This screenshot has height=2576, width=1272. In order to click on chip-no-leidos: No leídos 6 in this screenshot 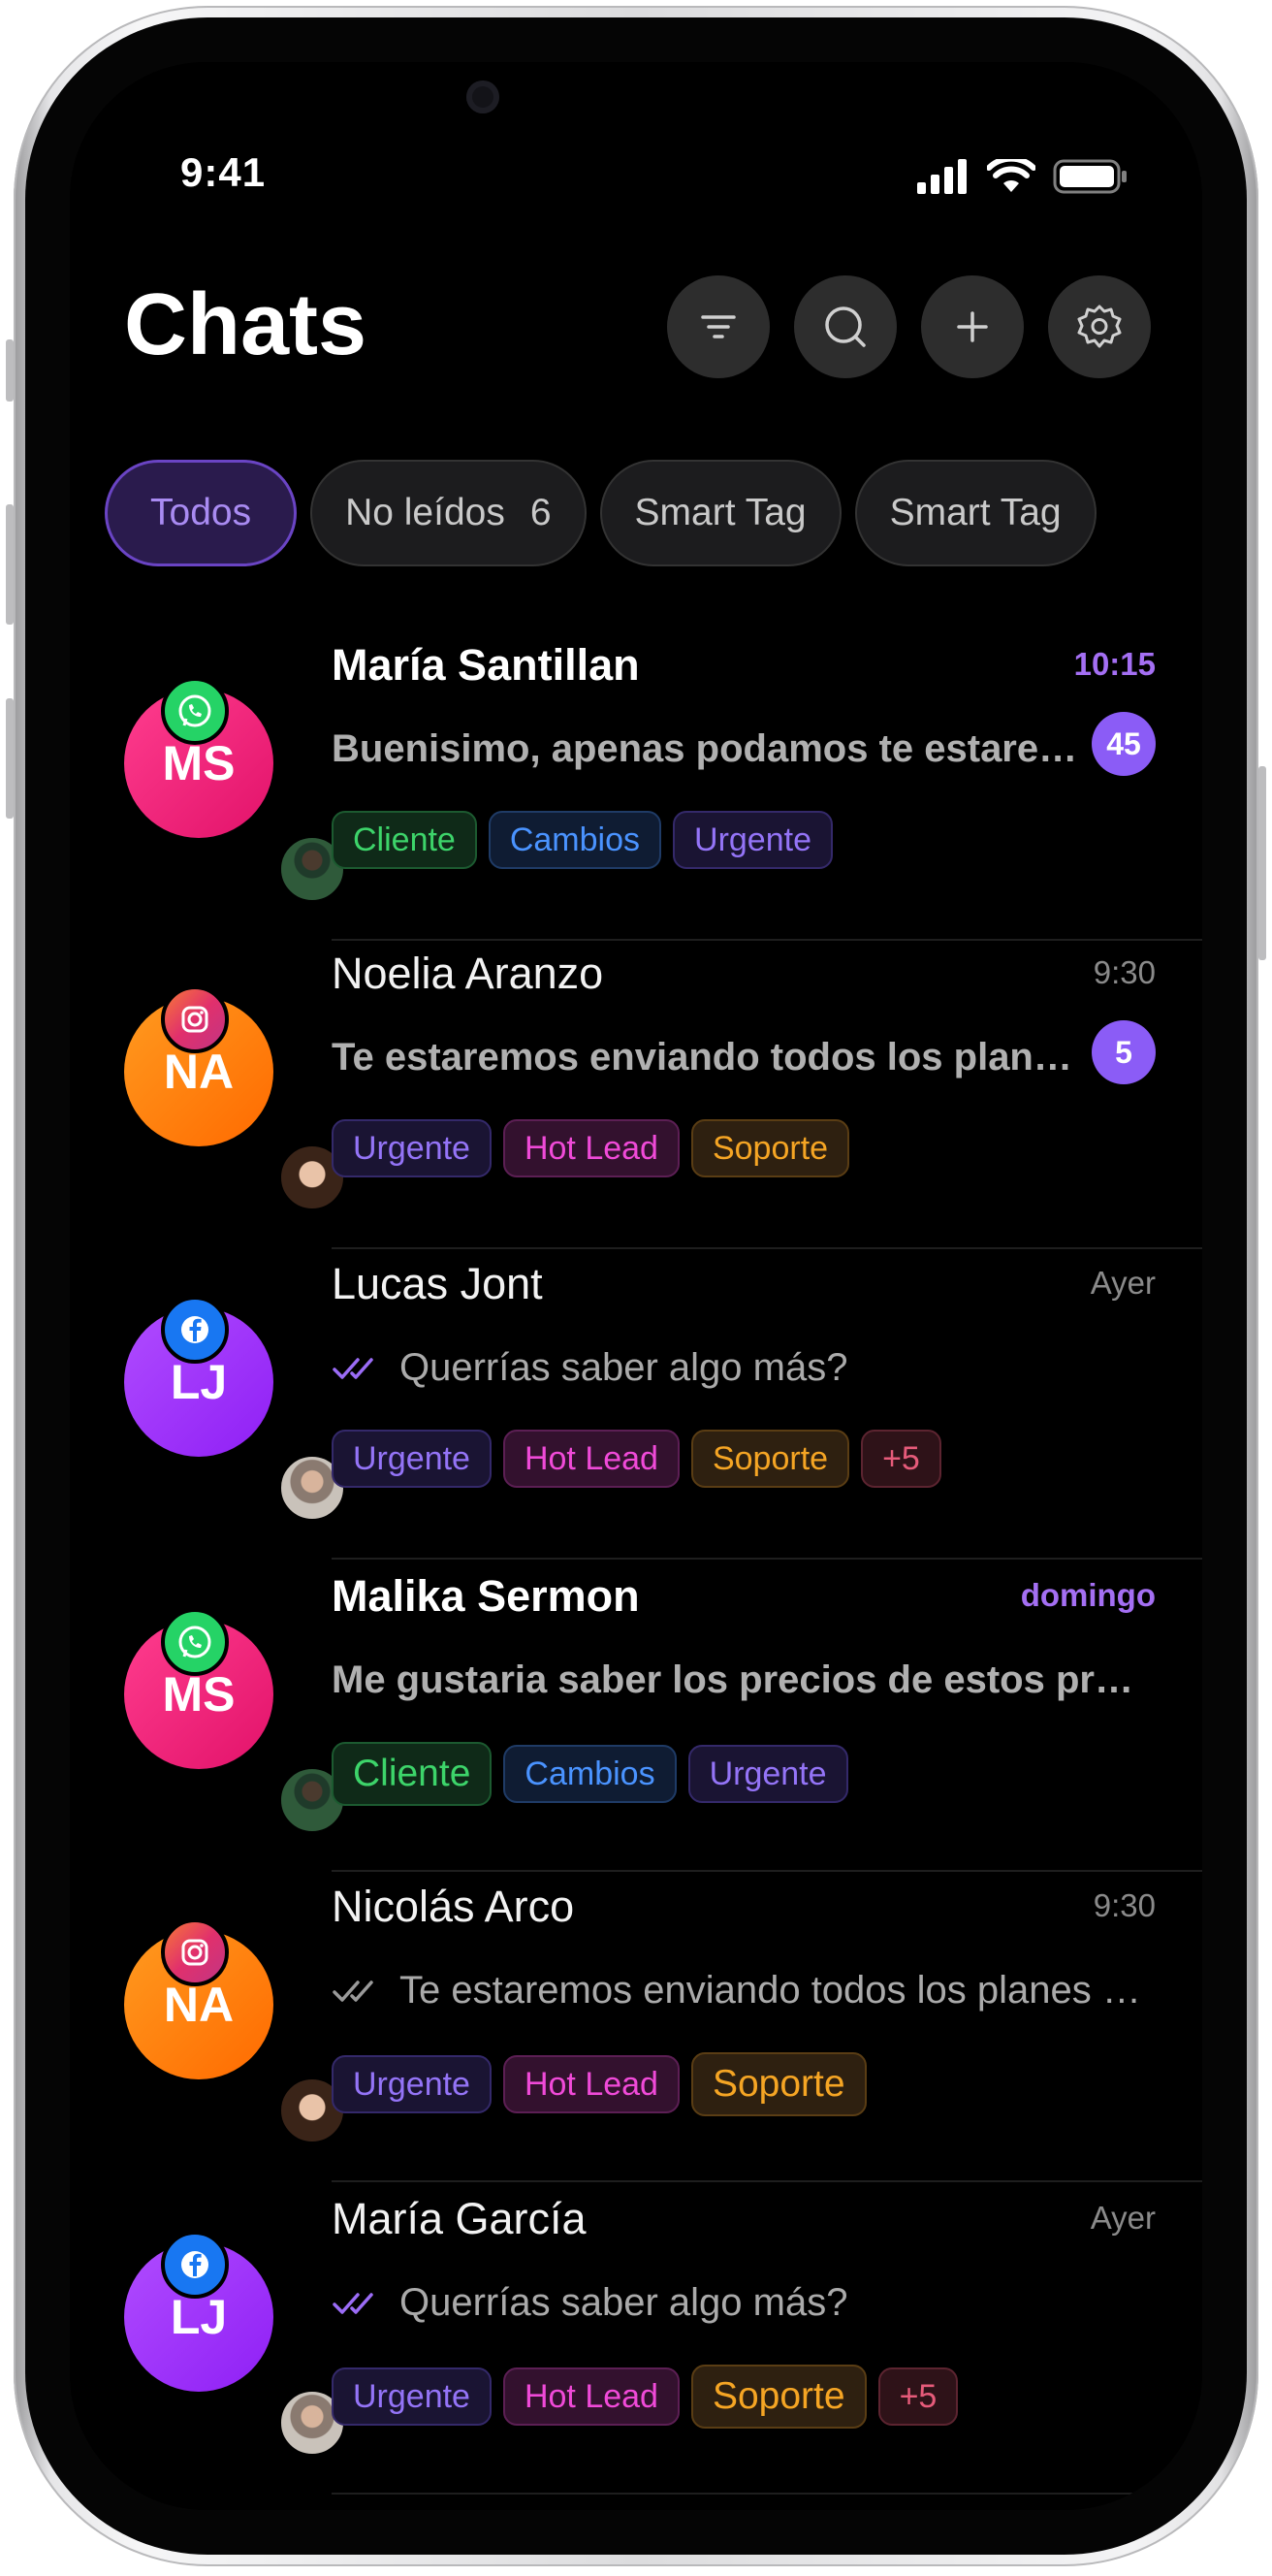, I will do `click(448, 513)`.